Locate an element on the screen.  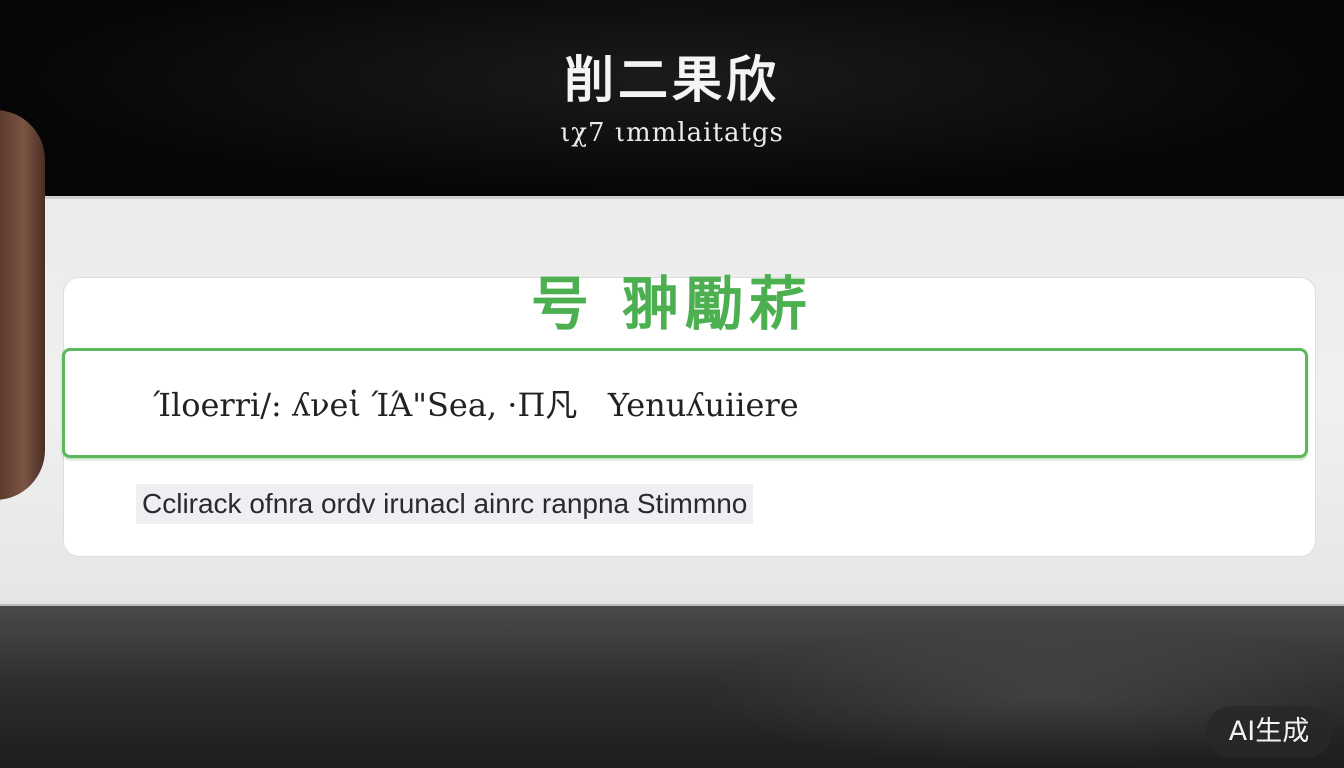
finger-overlay is located at coordinates (22, 305).